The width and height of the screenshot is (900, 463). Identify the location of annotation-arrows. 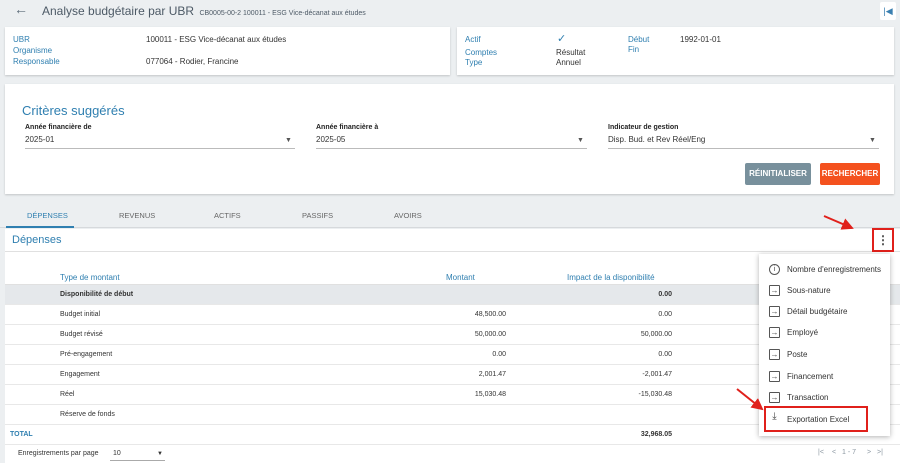
(795, 313).